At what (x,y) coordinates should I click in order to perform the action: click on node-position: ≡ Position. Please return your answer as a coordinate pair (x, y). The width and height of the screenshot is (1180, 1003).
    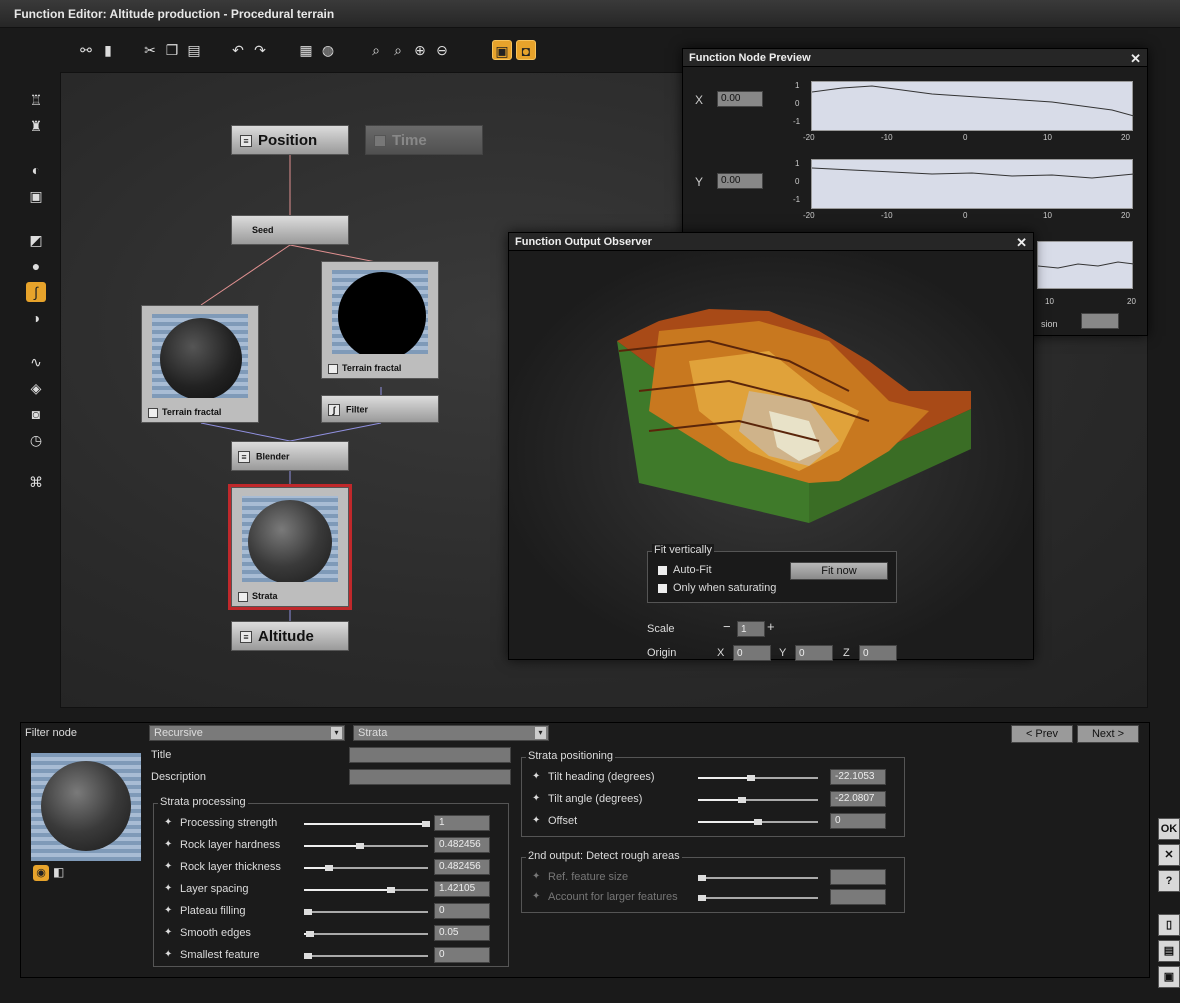
    Looking at the image, I should click on (290, 140).